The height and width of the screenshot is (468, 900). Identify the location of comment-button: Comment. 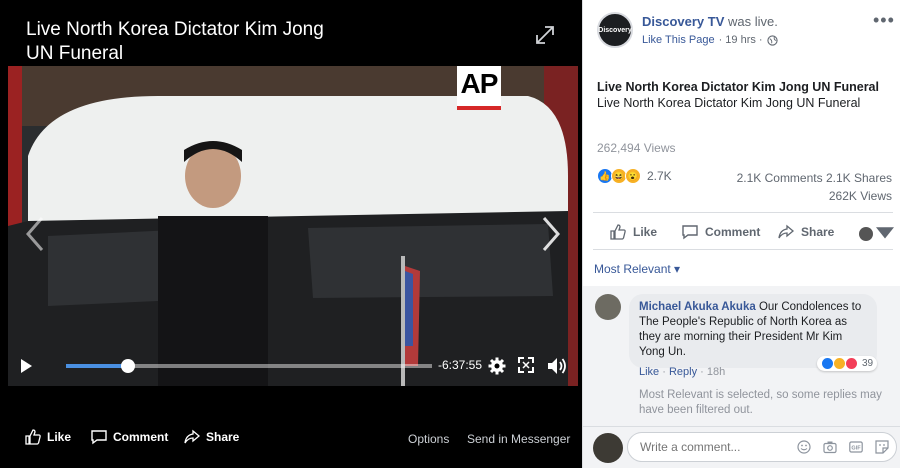
(720, 232).